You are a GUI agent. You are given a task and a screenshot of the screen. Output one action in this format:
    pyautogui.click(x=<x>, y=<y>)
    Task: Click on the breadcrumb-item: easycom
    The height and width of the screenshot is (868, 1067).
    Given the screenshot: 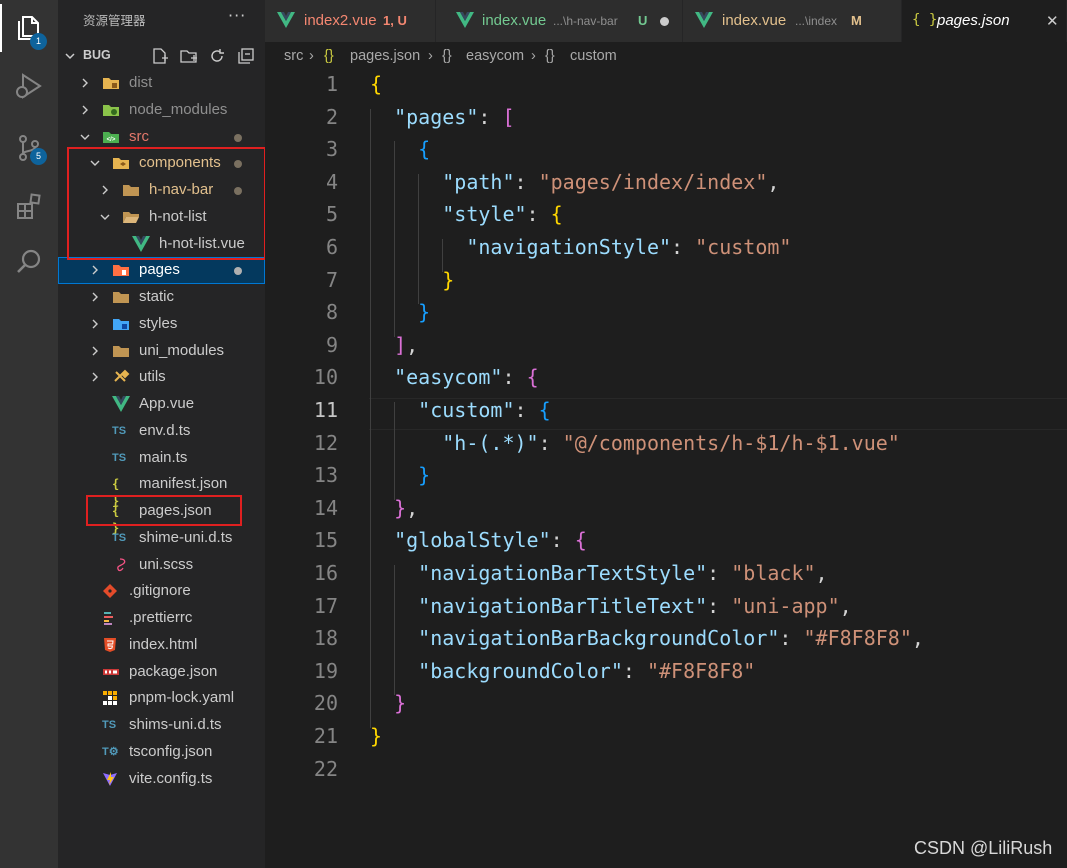 What is the action you would take?
    pyautogui.click(x=495, y=56)
    